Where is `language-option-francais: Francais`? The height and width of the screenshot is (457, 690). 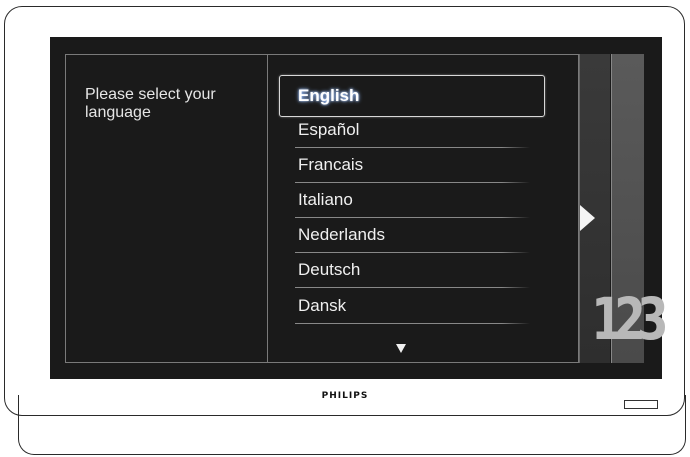 language-option-francais: Francais is located at coordinates (412, 165).